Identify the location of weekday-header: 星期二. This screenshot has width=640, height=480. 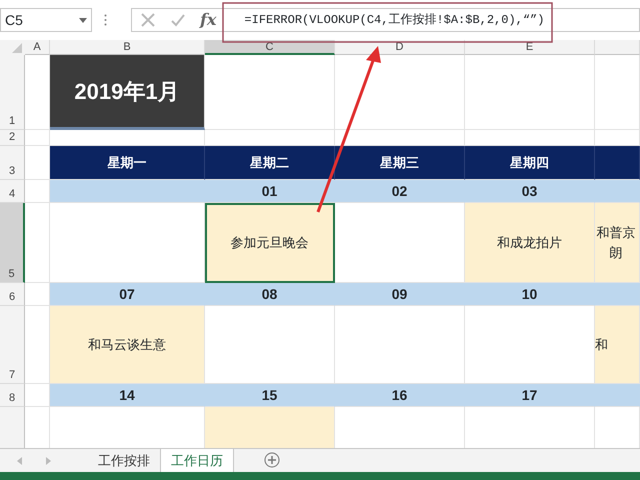
(270, 163).